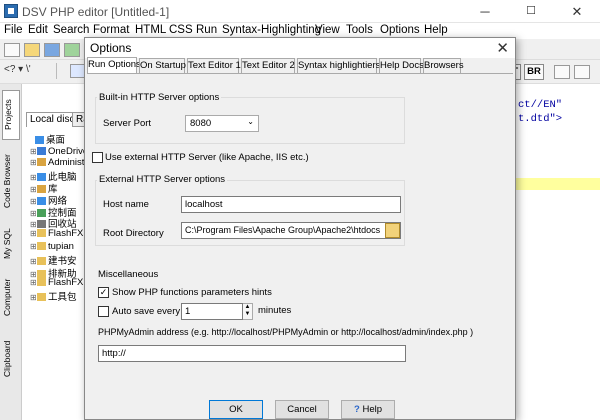 This screenshot has height=420, width=600. I want to click on server-port-label: Server Port, so click(127, 123).